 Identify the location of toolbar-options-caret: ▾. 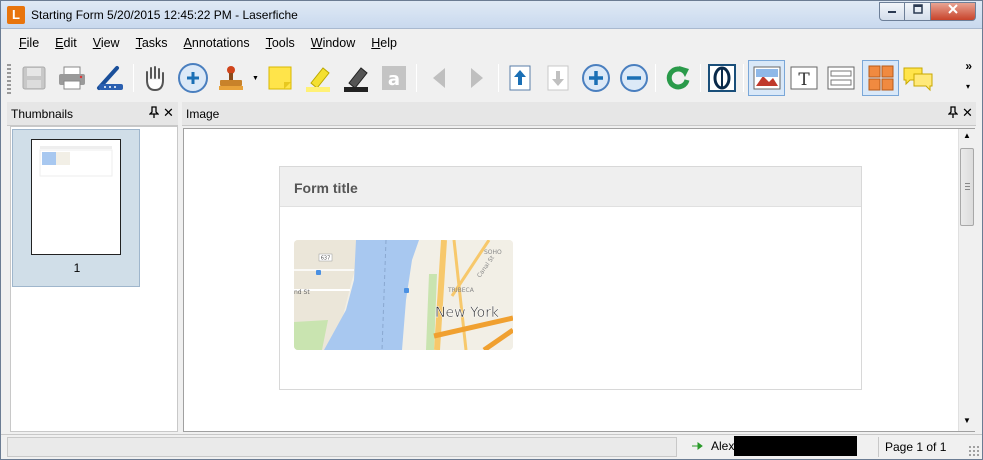
(968, 86).